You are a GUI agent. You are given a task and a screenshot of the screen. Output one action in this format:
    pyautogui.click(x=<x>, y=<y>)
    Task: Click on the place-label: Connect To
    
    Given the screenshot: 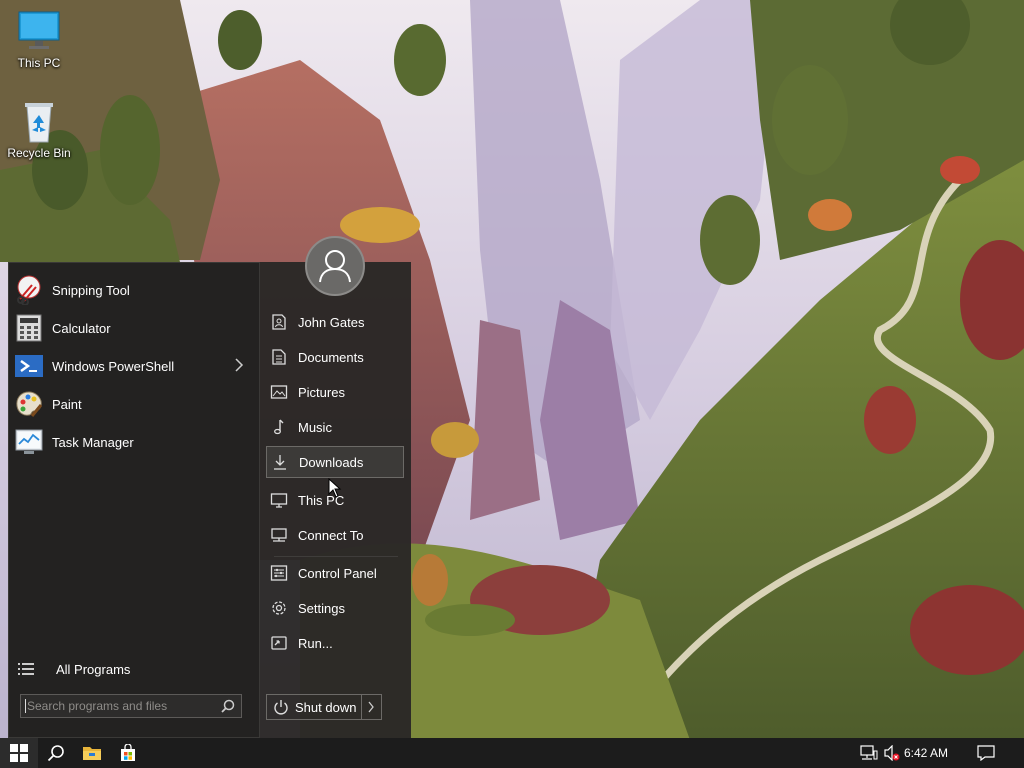 What is the action you would take?
    pyautogui.click(x=331, y=535)
    